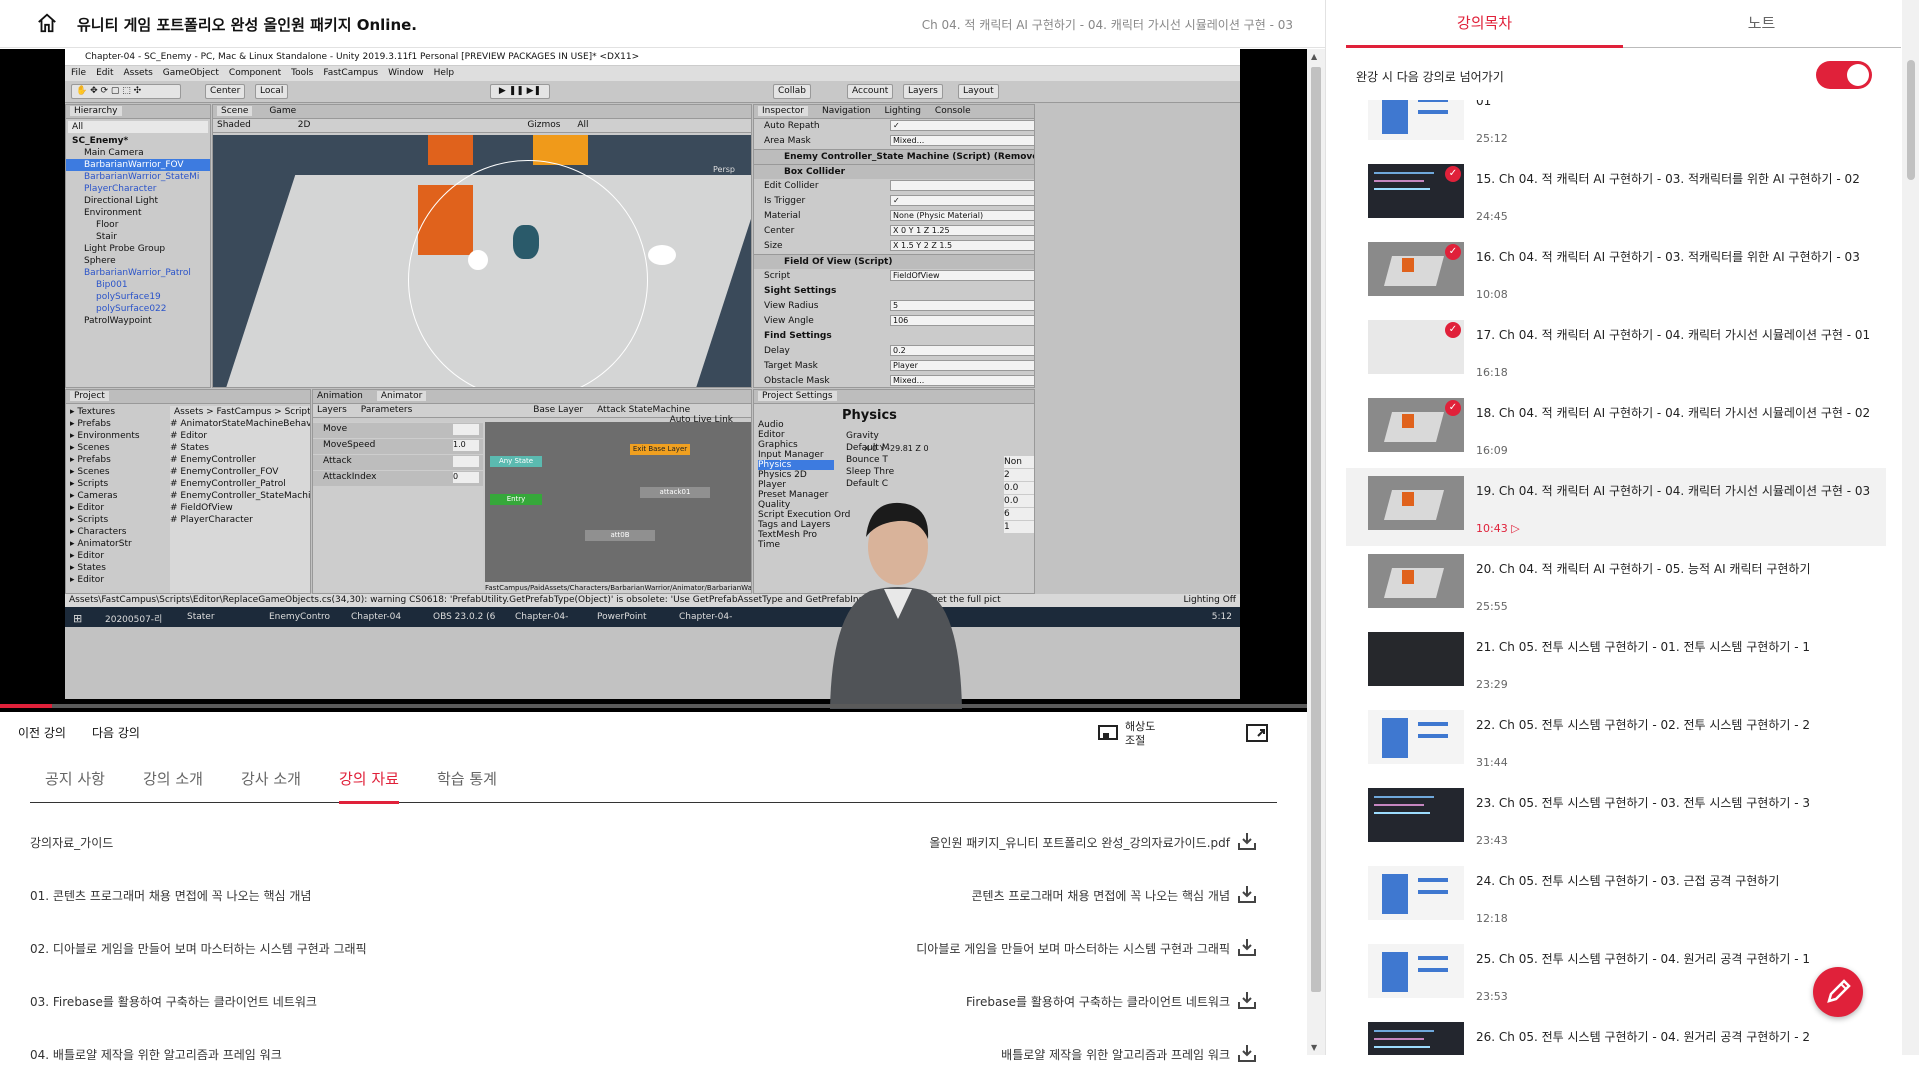 This screenshot has height=1078, width=1919. Describe the element at coordinates (271, 784) in the screenshot. I see `content-tab: 강사 소개` at that location.